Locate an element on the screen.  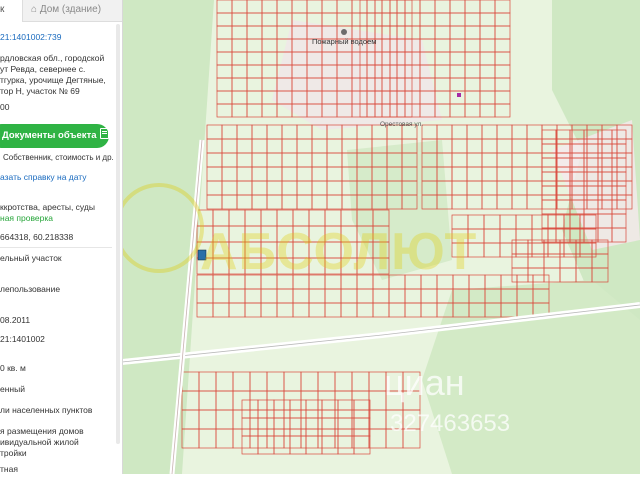
object-type-value: ельный участок is located at coordinates (31, 258).